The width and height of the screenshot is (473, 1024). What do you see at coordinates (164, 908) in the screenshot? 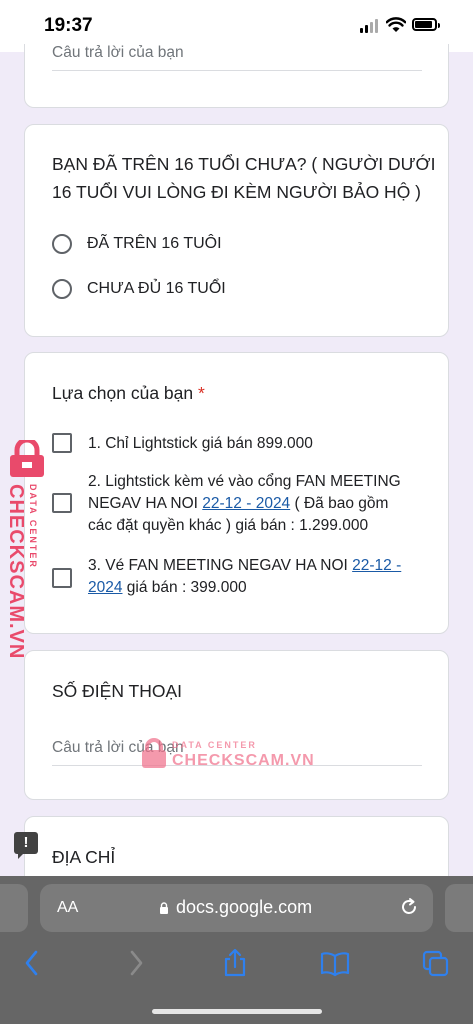
I see `lock-icon` at bounding box center [164, 908].